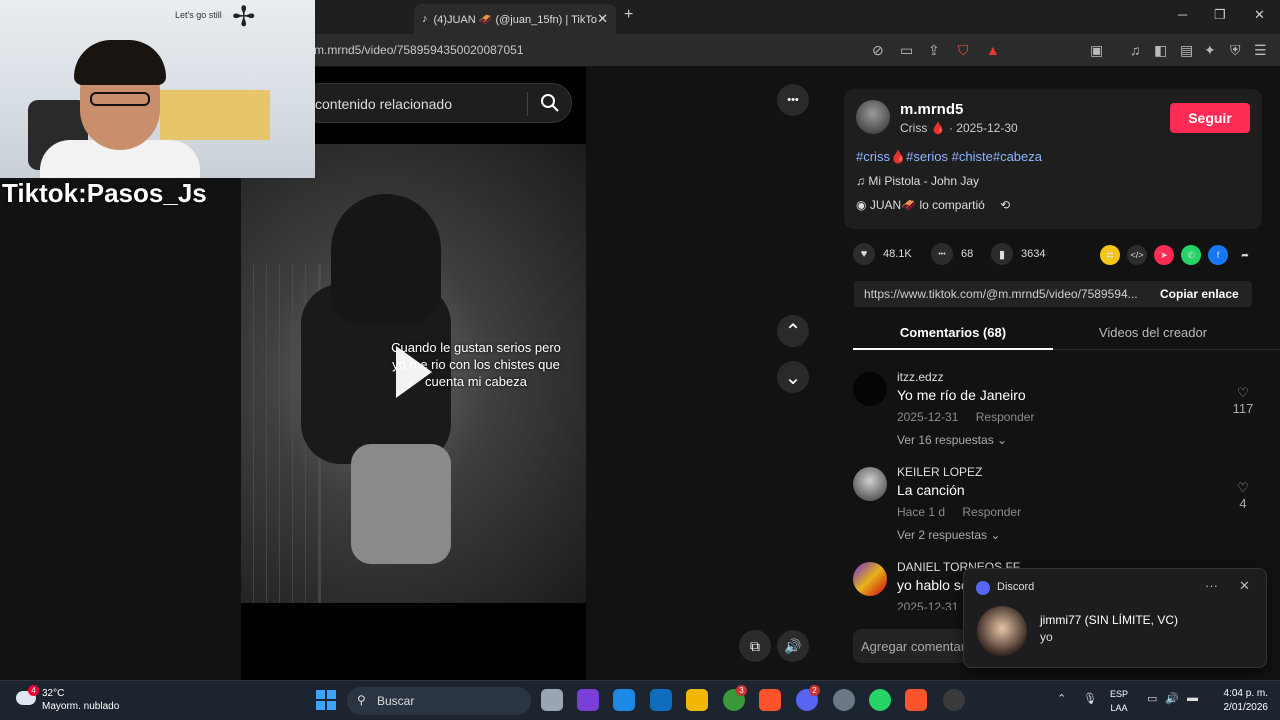 This screenshot has width=1280, height=720. Describe the element at coordinates (1119, 701) in the screenshot. I see `language-indicator: ESP LAA` at that location.